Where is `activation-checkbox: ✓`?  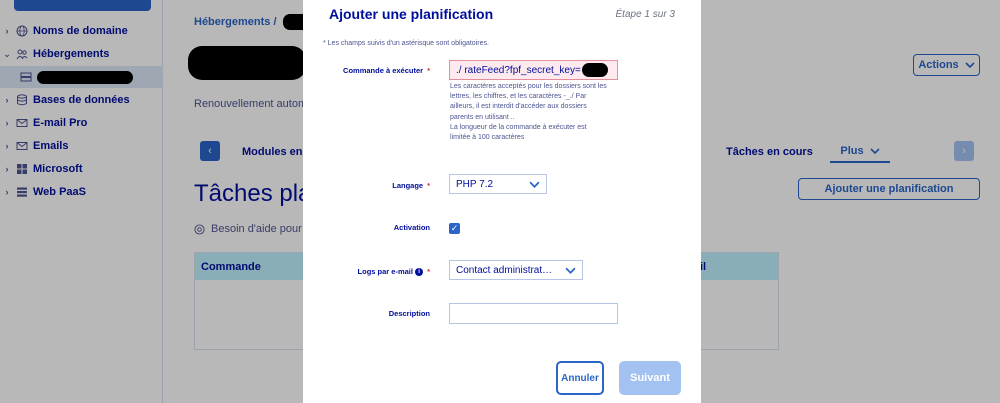
activation-checkbox: ✓ is located at coordinates (454, 228).